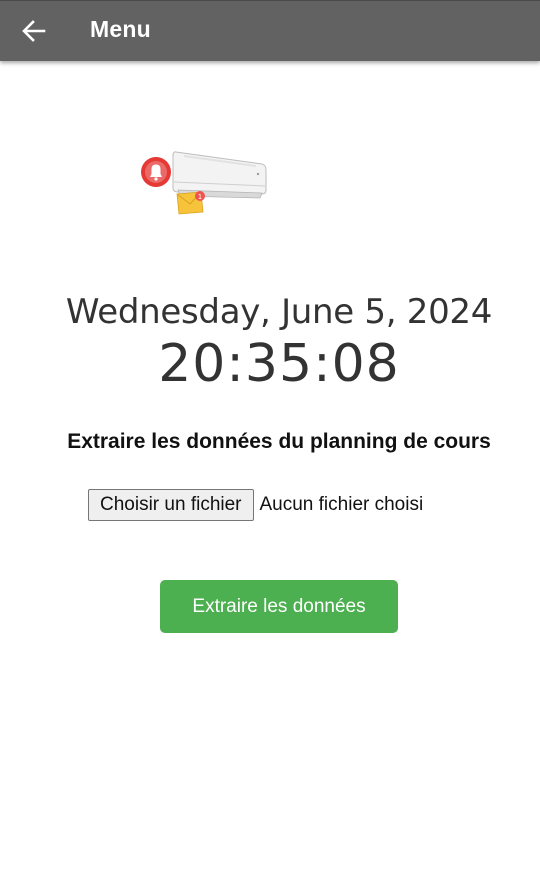  What do you see at coordinates (279, 364) in the screenshot?
I see `current-time: 20:35:08` at bounding box center [279, 364].